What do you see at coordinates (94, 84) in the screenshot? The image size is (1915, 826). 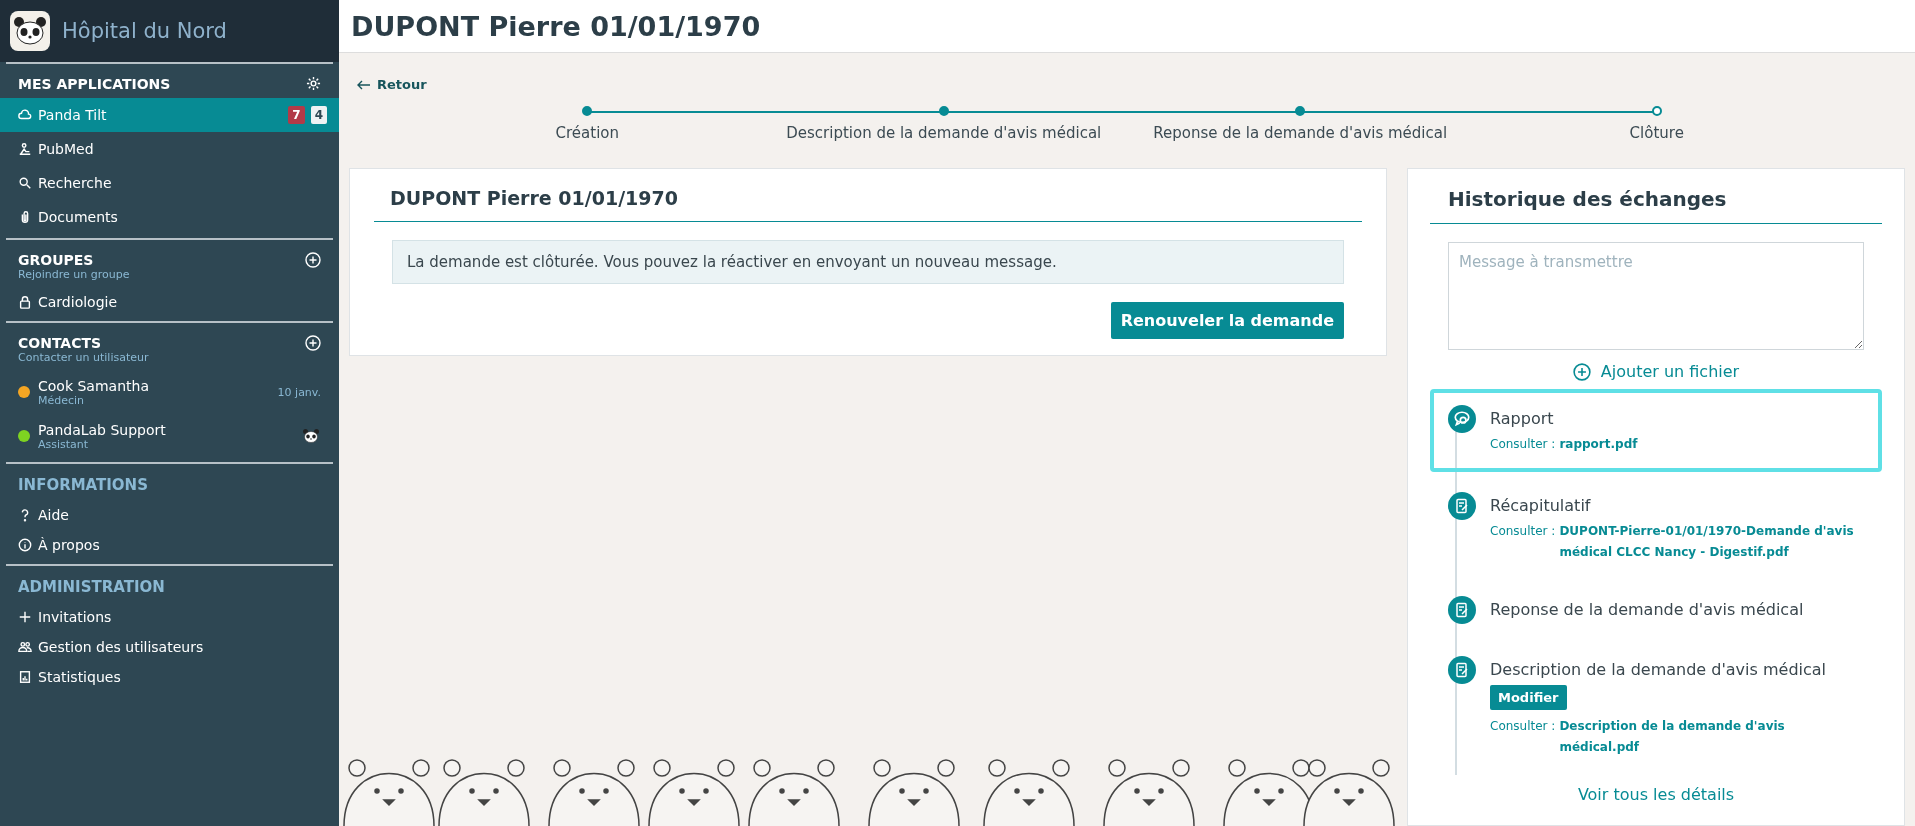 I see `section-title: MES APPLICATIONS` at bounding box center [94, 84].